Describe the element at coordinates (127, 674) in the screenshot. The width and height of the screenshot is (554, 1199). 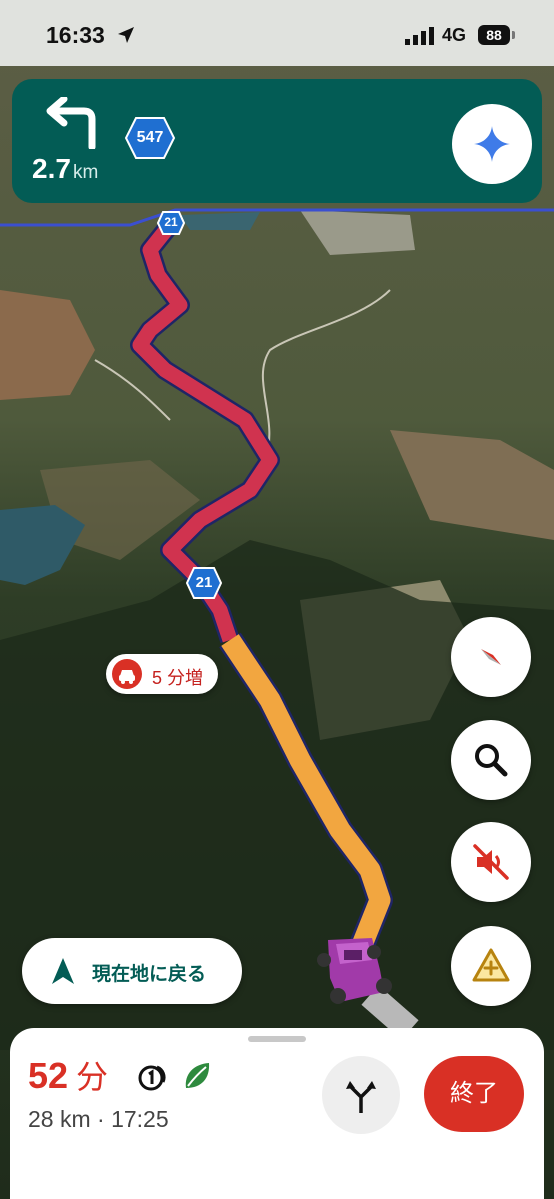
I see `car-icon` at that location.